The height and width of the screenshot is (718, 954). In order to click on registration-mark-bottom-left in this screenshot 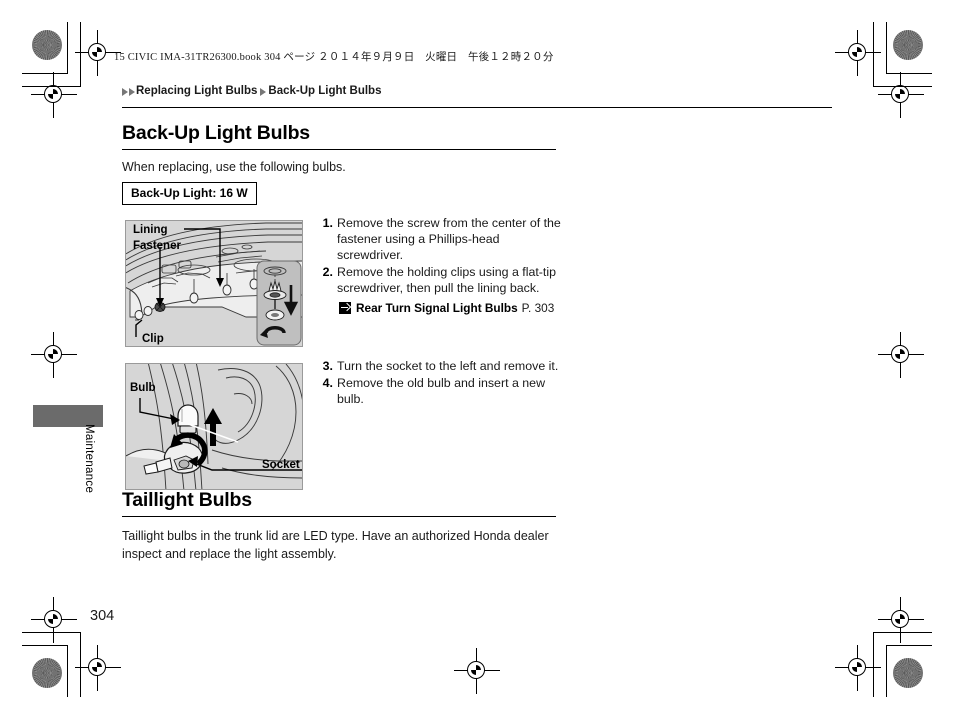, I will do `click(98, 668)`.